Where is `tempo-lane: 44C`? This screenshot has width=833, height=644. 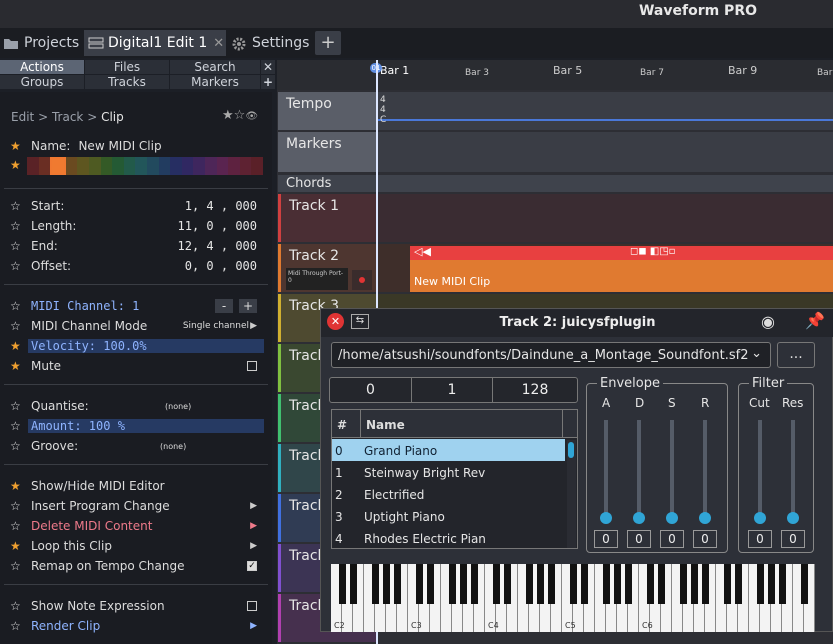 tempo-lane: 44C is located at coordinates (605, 111).